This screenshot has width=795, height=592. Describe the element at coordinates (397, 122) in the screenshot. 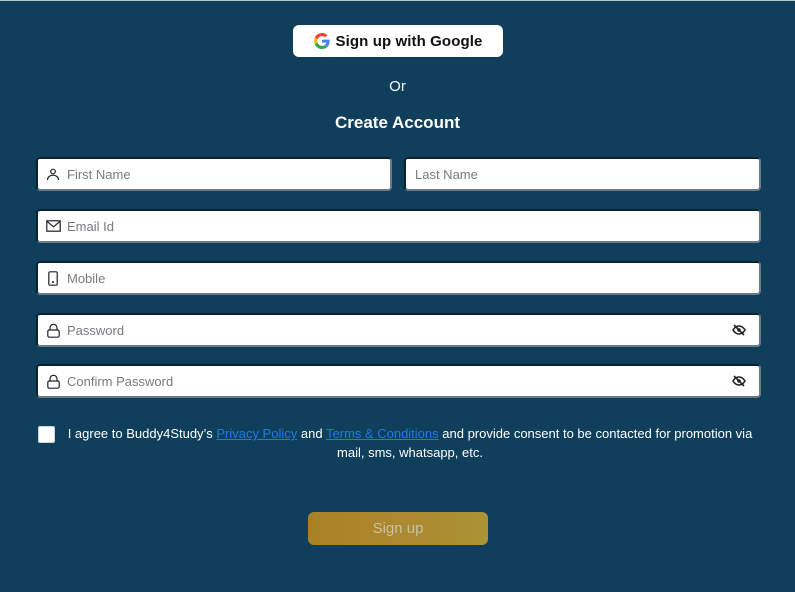

I see `page-title: Create Account` at that location.